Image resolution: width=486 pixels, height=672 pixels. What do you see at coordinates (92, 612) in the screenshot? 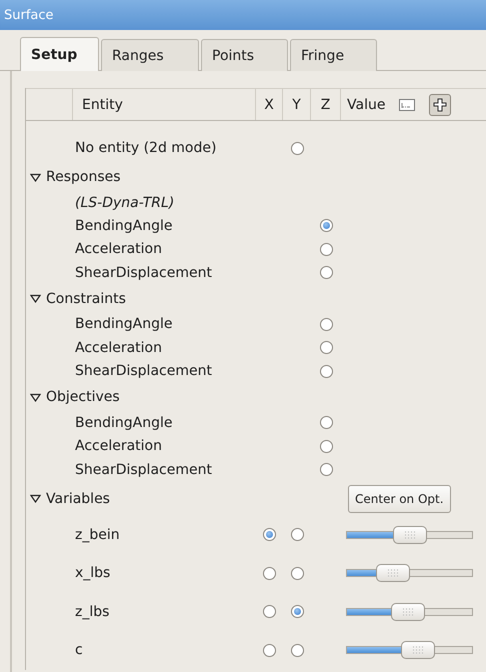
I see `variable-label: z_lbs` at bounding box center [92, 612].